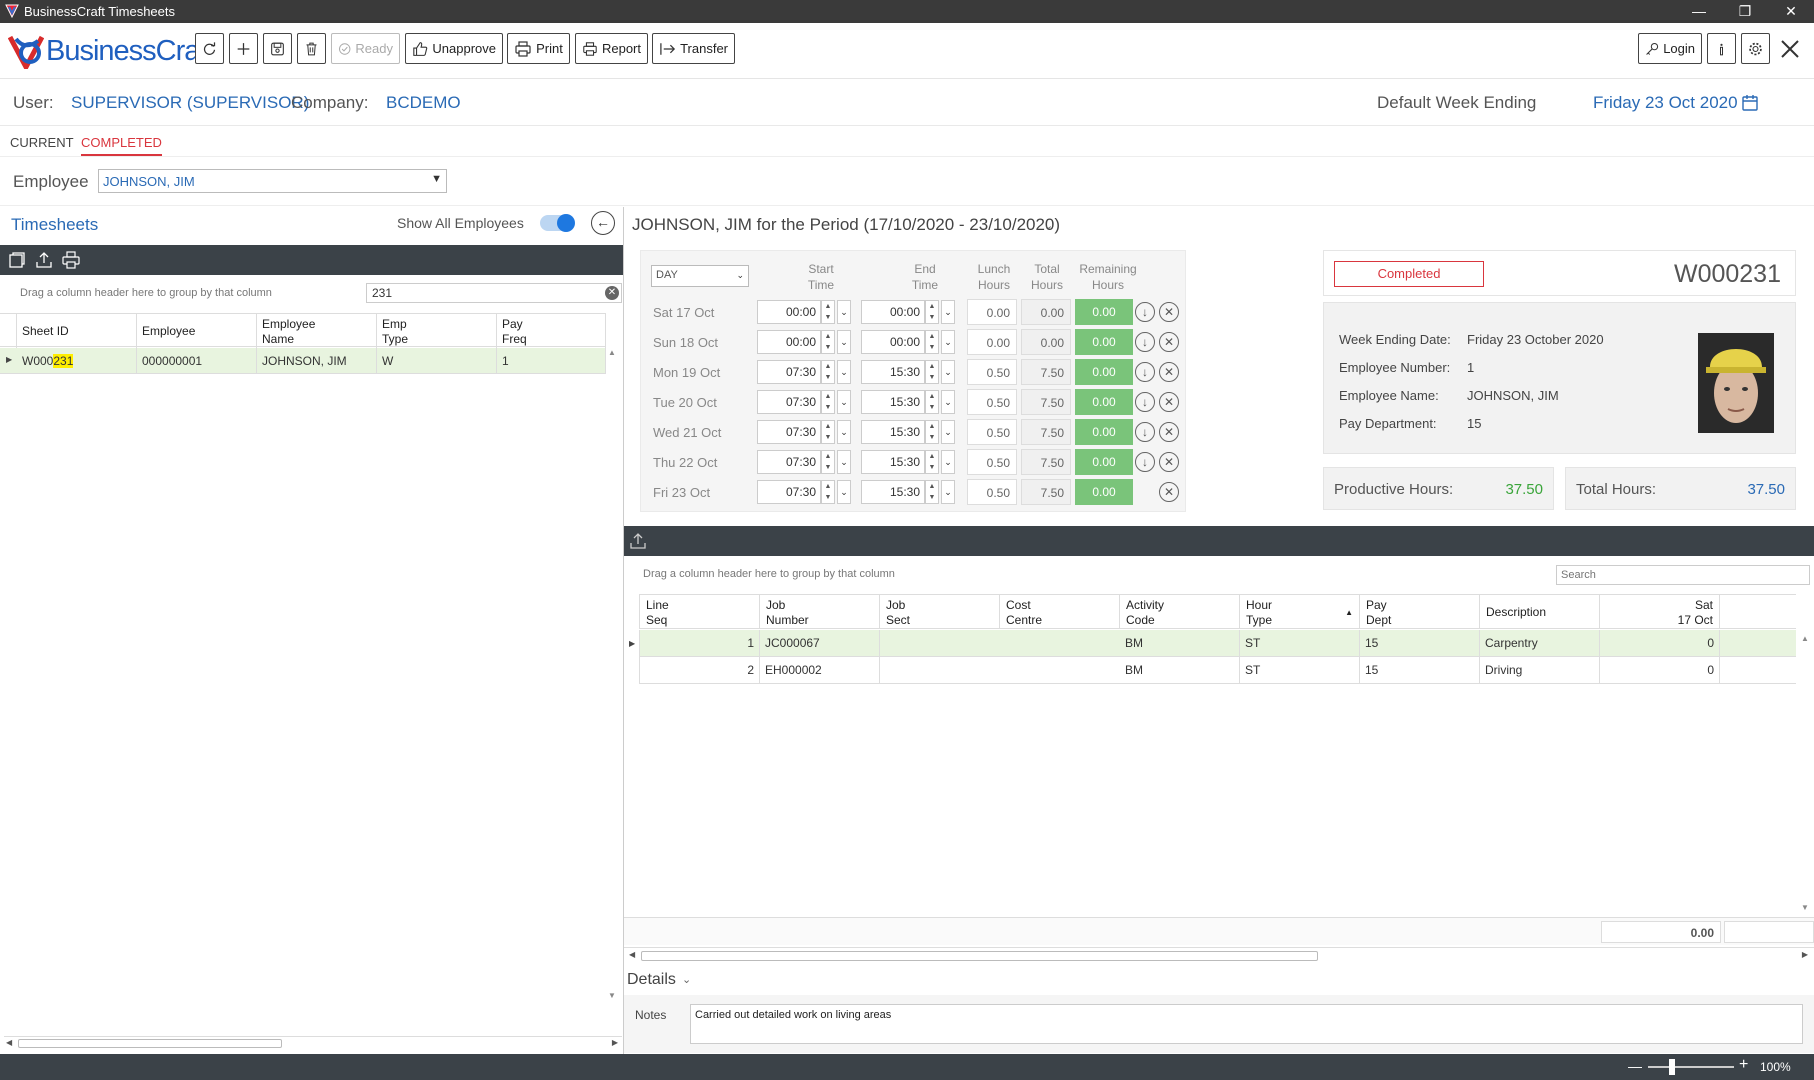 The image size is (1814, 1080). Describe the element at coordinates (209, 48) in the screenshot. I see `refresh-button` at that location.